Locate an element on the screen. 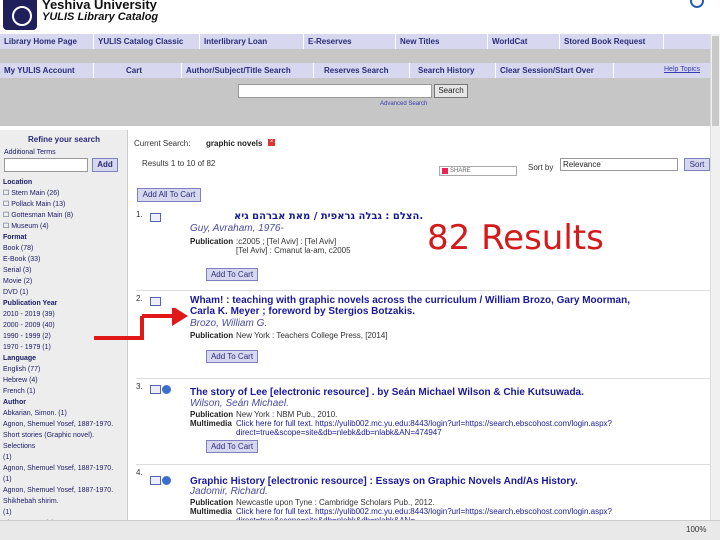 The image size is (720, 540). scrollbar-thumb is located at coordinates (715, 81).